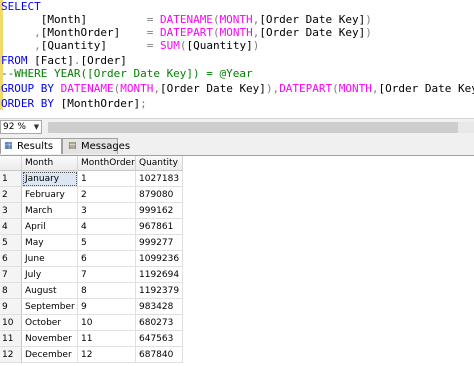 This screenshot has height=366, width=474. I want to click on table-row: 4 April 4 967861, so click(91, 227).